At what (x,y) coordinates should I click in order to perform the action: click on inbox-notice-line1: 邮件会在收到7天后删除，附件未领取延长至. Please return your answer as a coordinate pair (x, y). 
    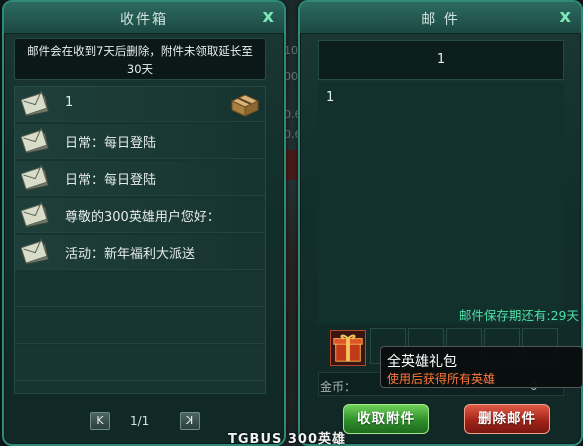
    Looking at the image, I should click on (140, 51).